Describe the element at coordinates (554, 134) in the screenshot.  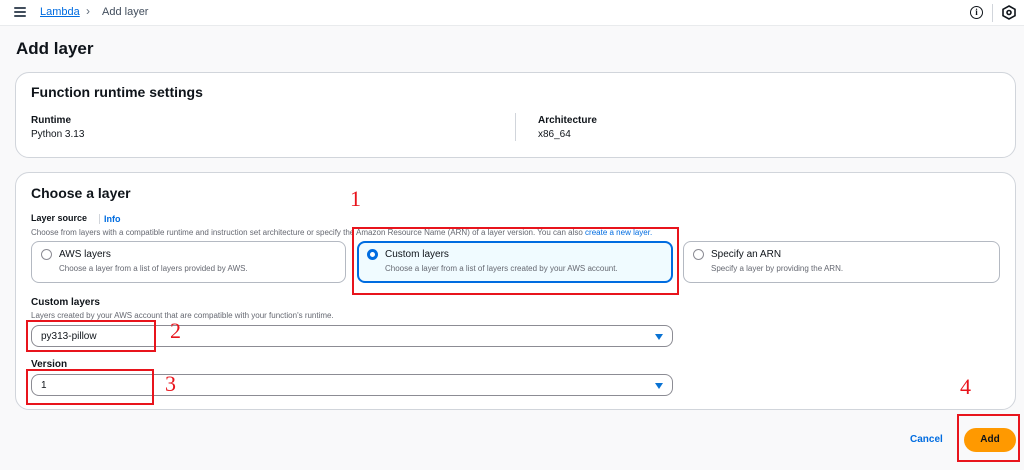
I see `architecture-value: x86_64` at that location.